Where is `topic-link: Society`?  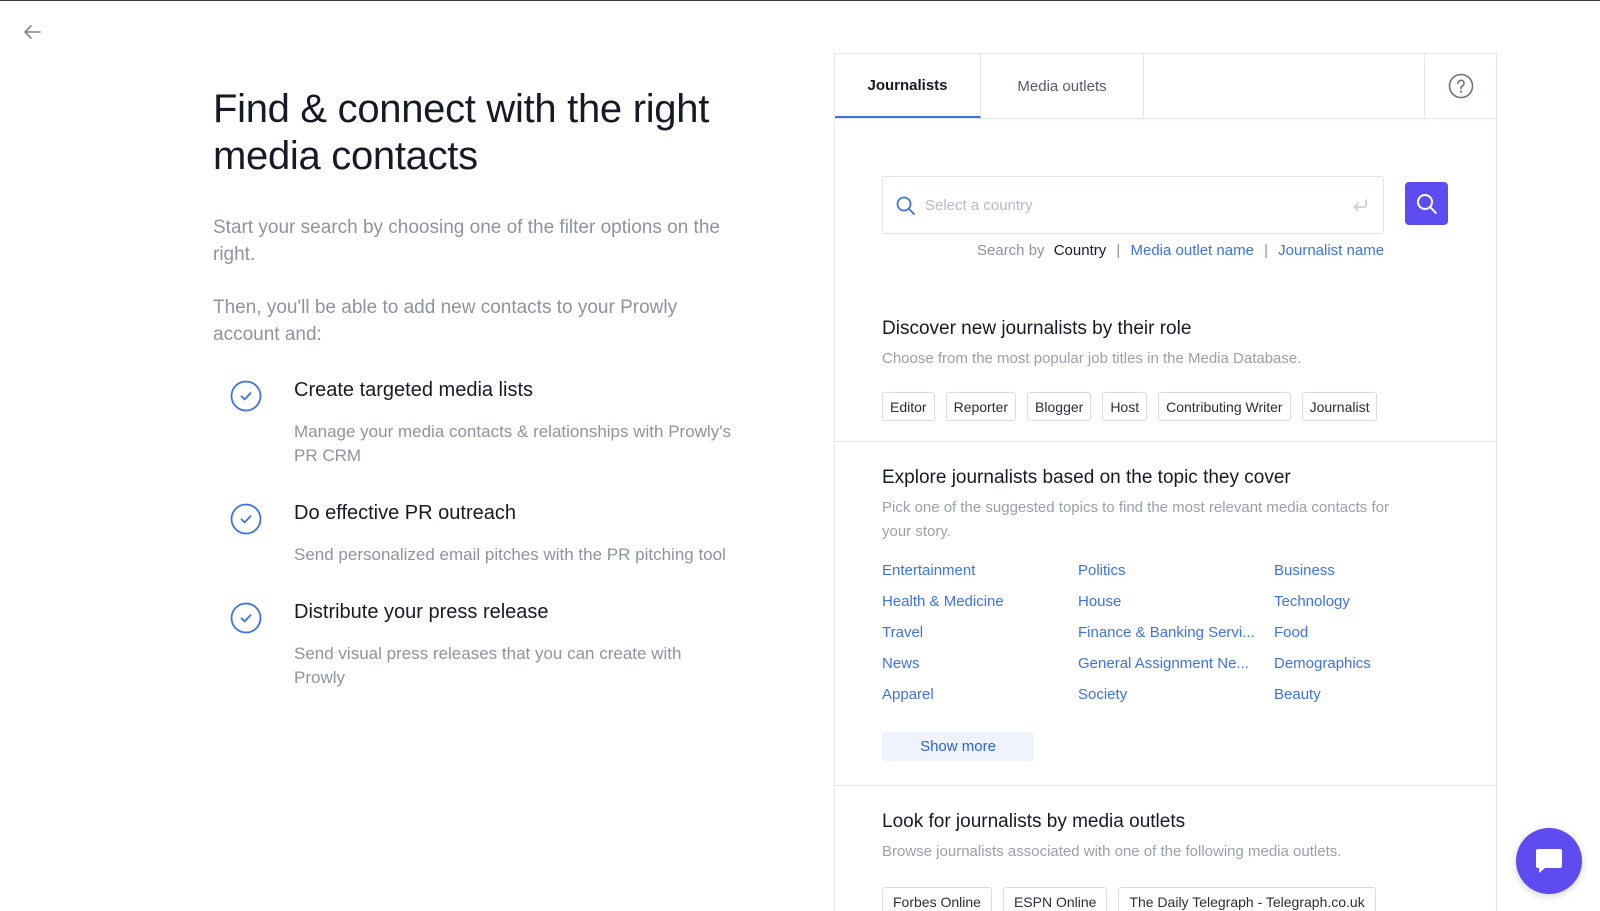 topic-link: Society is located at coordinates (1168, 695).